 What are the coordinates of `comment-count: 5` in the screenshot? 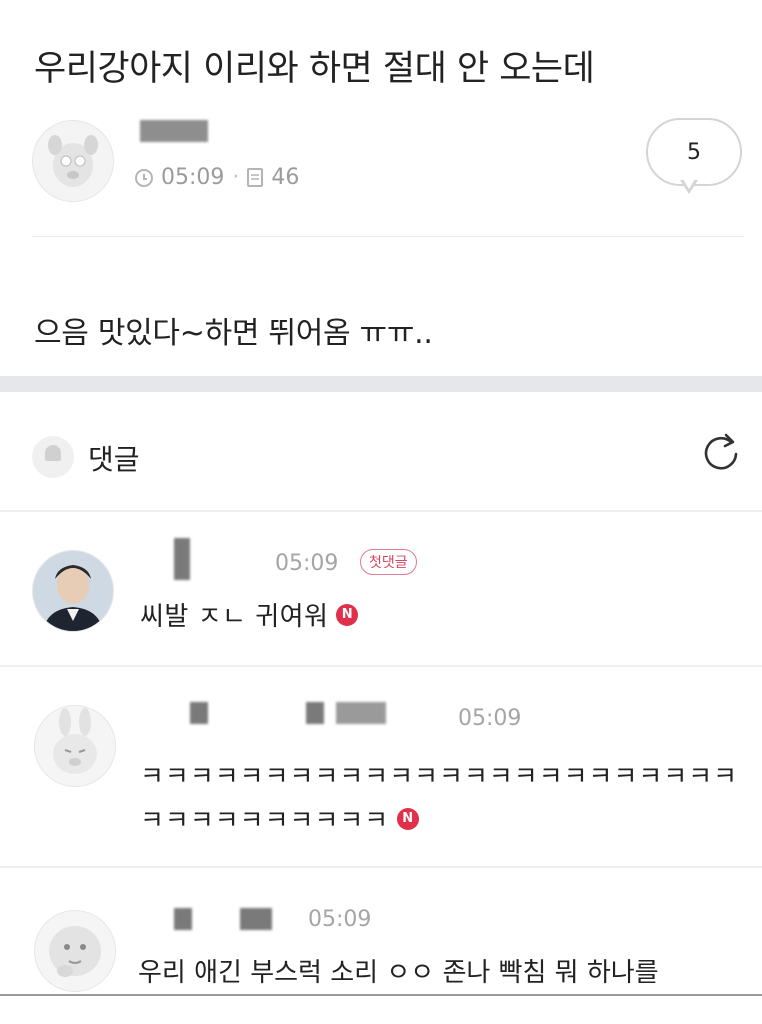 It's located at (694, 152).